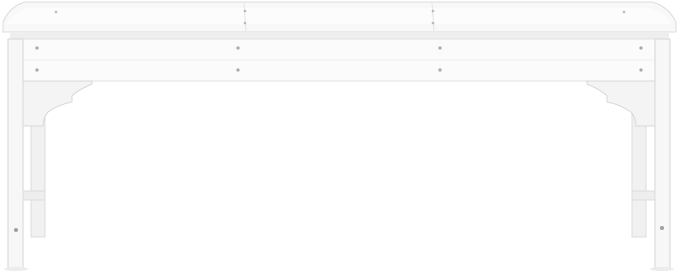 This screenshot has height=274, width=679. I want to click on ground-shadow, so click(339, 269).